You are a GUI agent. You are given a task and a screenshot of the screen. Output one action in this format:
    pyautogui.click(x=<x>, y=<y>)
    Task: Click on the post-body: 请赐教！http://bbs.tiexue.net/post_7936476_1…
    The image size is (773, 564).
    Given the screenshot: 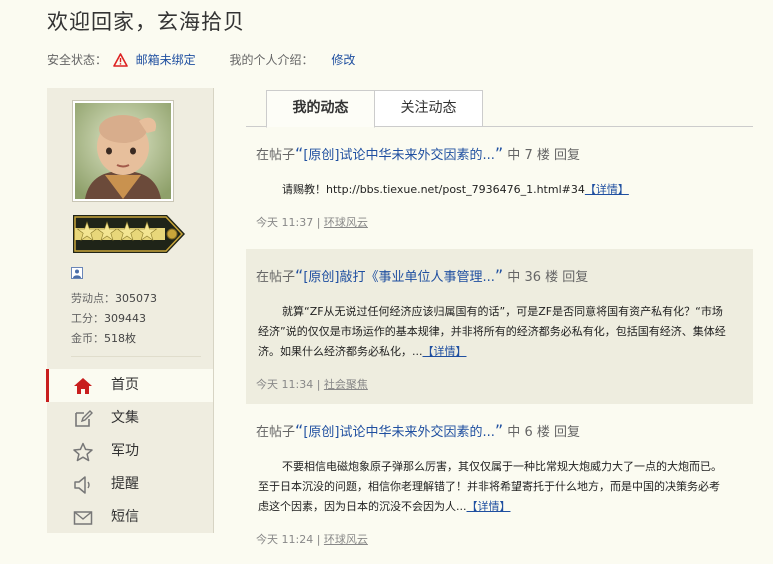 What is the action you would take?
    pyautogui.click(x=455, y=189)
    